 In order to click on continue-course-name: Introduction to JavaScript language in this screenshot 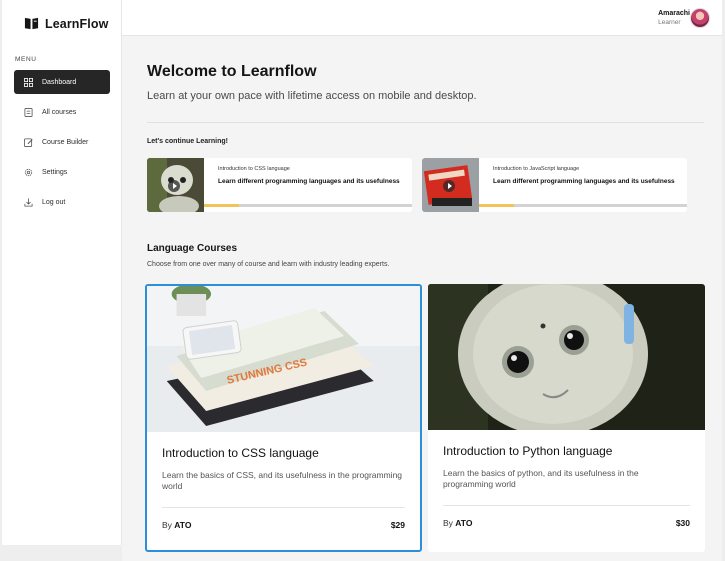, I will do `click(536, 169)`.